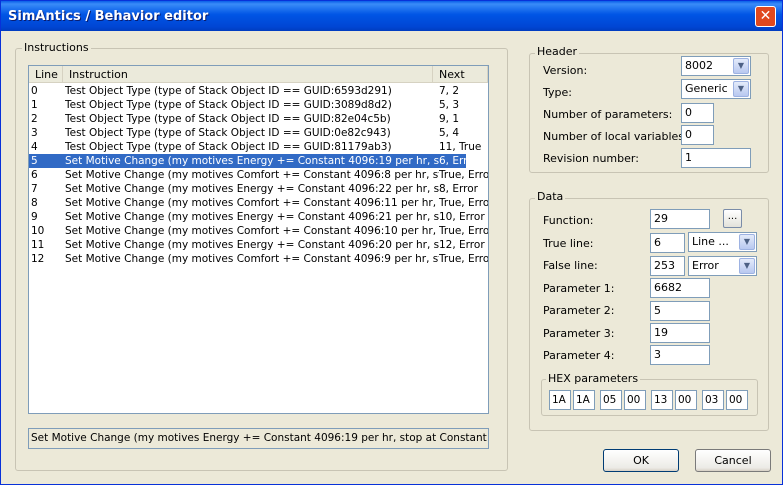 The width and height of the screenshot is (783, 485). Describe the element at coordinates (611, 400) in the screenshot. I see `hex-param-field: 05` at that location.